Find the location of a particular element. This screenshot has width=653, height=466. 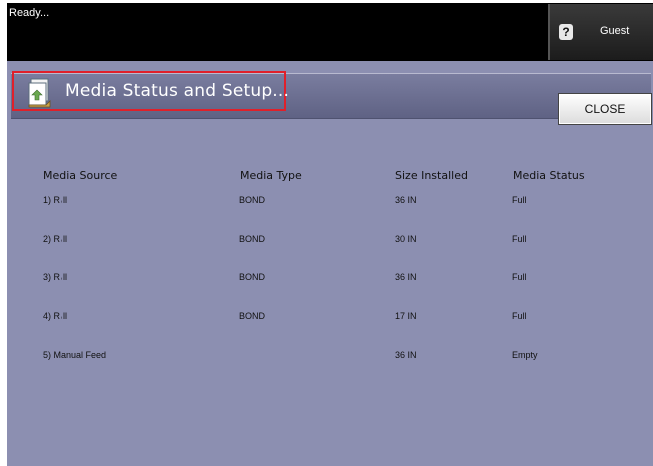

media-tray-icon is located at coordinates (39, 93).